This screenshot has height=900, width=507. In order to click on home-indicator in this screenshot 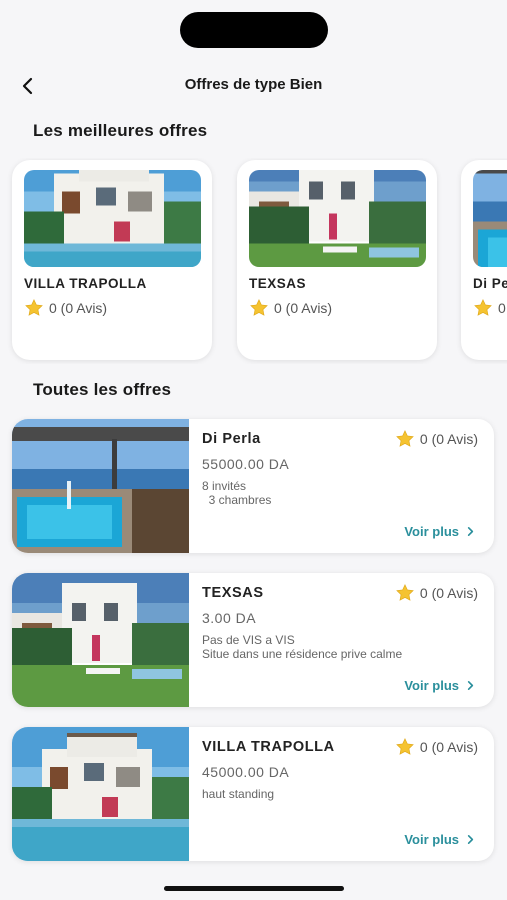, I will do `click(254, 888)`.